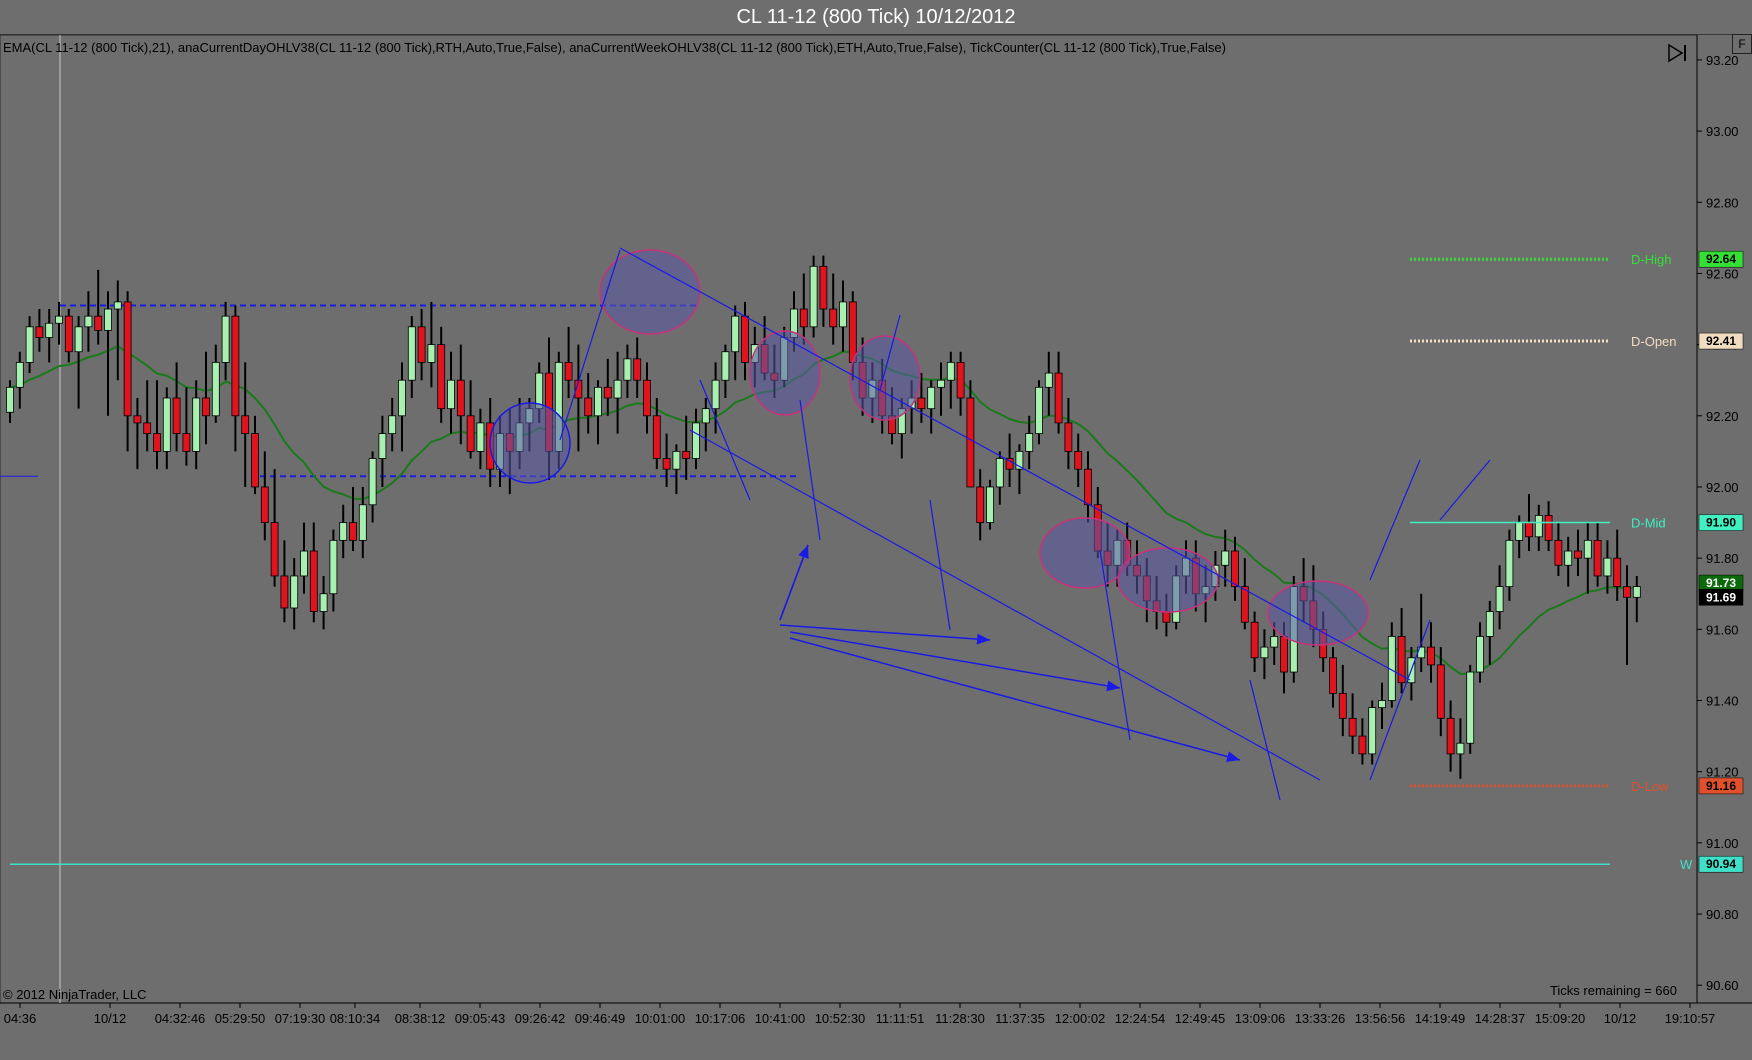 The width and height of the screenshot is (1752, 1060). Describe the element at coordinates (1200, 1018) in the screenshot. I see `x-tick-label: 12:49:45` at that location.